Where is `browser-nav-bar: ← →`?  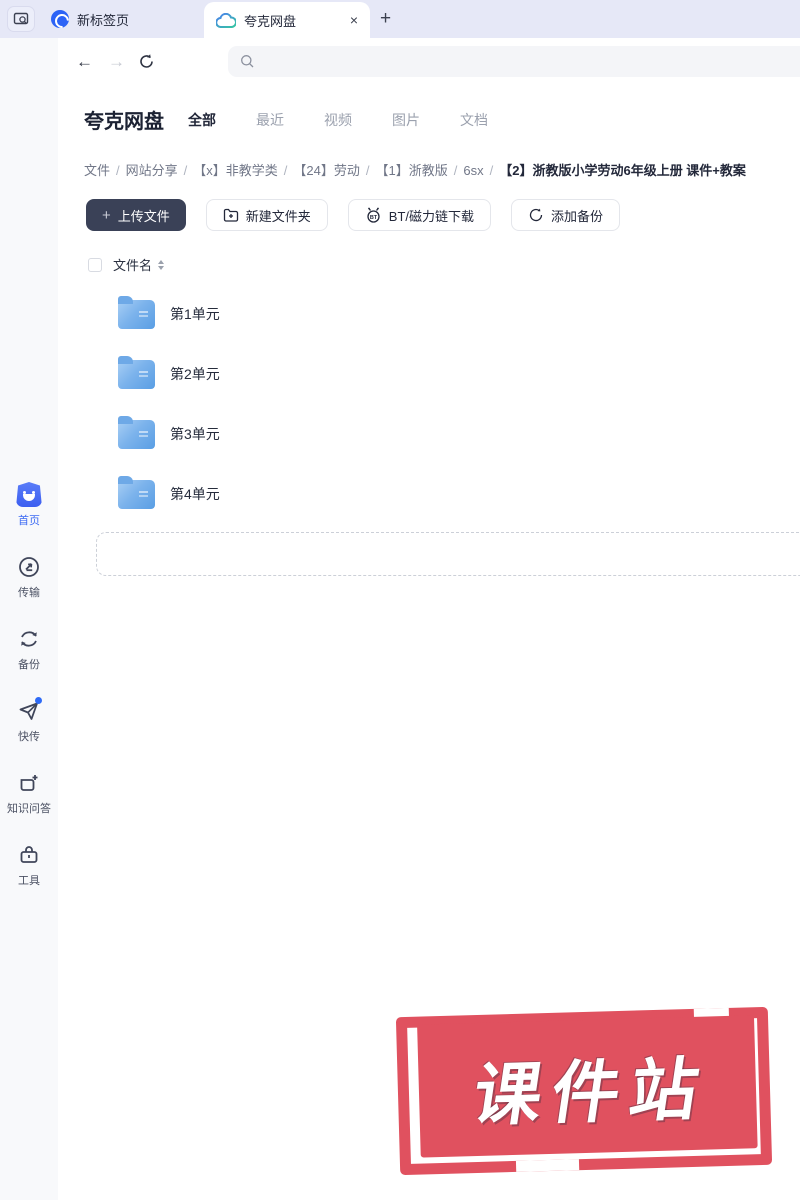
browser-nav-bar: ← → is located at coordinates (429, 61).